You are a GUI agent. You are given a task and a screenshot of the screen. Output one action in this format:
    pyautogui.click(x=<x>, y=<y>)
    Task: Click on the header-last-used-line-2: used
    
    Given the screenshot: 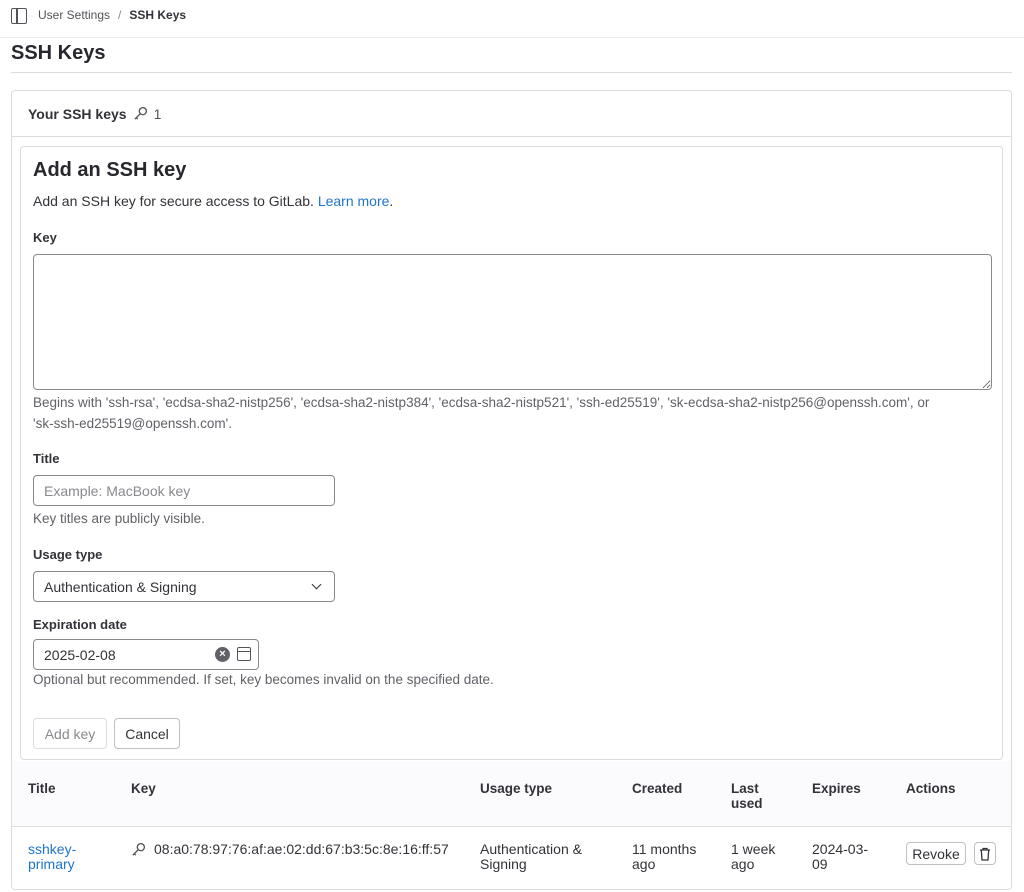 What is the action you would take?
    pyautogui.click(x=747, y=803)
    